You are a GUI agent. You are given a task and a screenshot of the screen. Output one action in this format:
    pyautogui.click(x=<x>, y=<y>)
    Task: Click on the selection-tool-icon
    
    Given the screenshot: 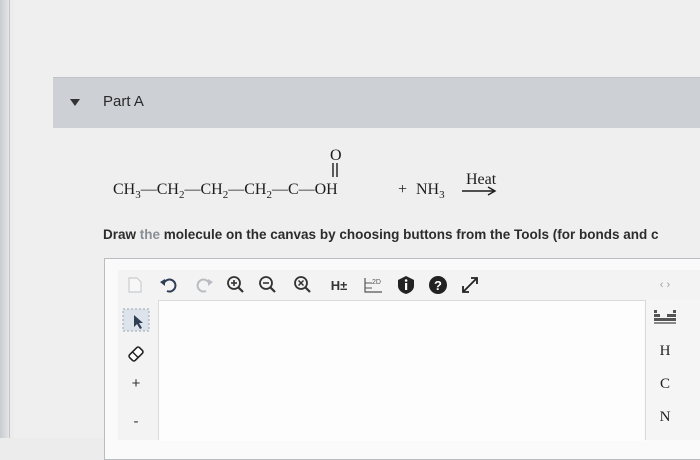 What is the action you would take?
    pyautogui.click(x=136, y=320)
    